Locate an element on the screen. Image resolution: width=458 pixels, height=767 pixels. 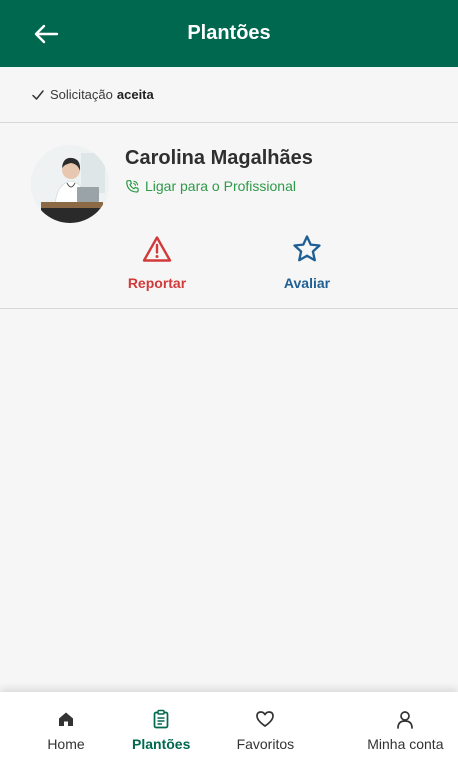
call-professional-link: Ligar para o Profissional is located at coordinates (210, 186).